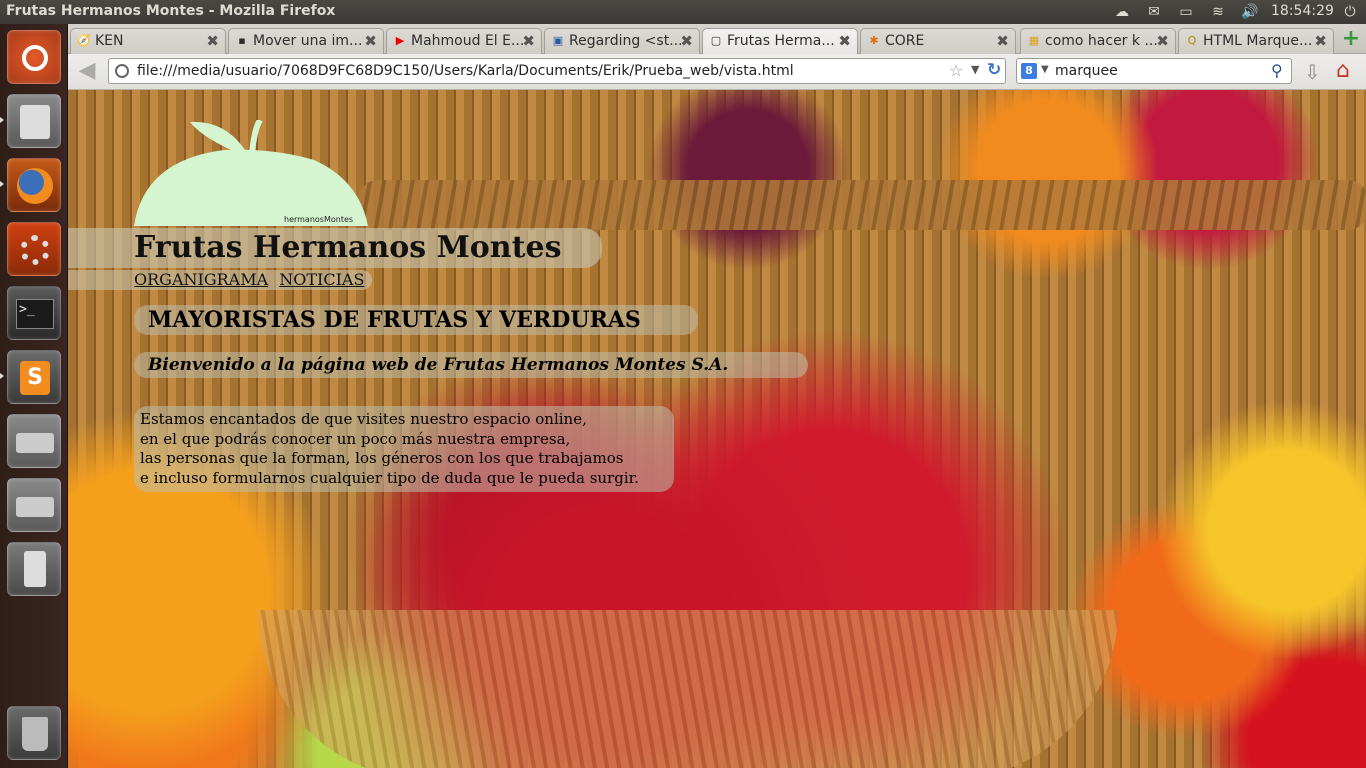  What do you see at coordinates (1302, 11) in the screenshot?
I see `clock: 18:54:29` at bounding box center [1302, 11].